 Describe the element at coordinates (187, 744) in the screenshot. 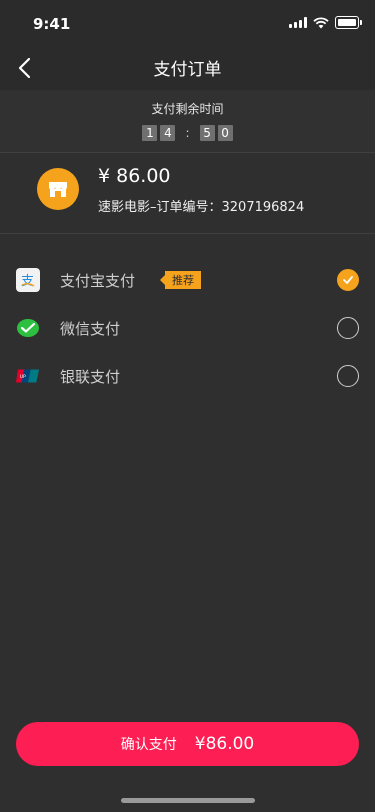

I see `confirm-payment-button: 确认支付 ¥86.00` at that location.